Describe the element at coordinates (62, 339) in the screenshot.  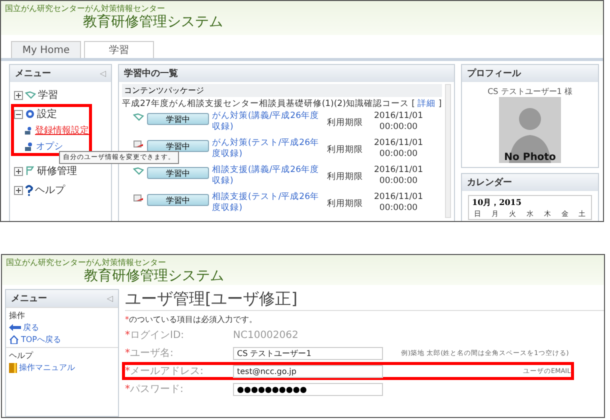
I see `menu-link: TOPへ戻る` at that location.